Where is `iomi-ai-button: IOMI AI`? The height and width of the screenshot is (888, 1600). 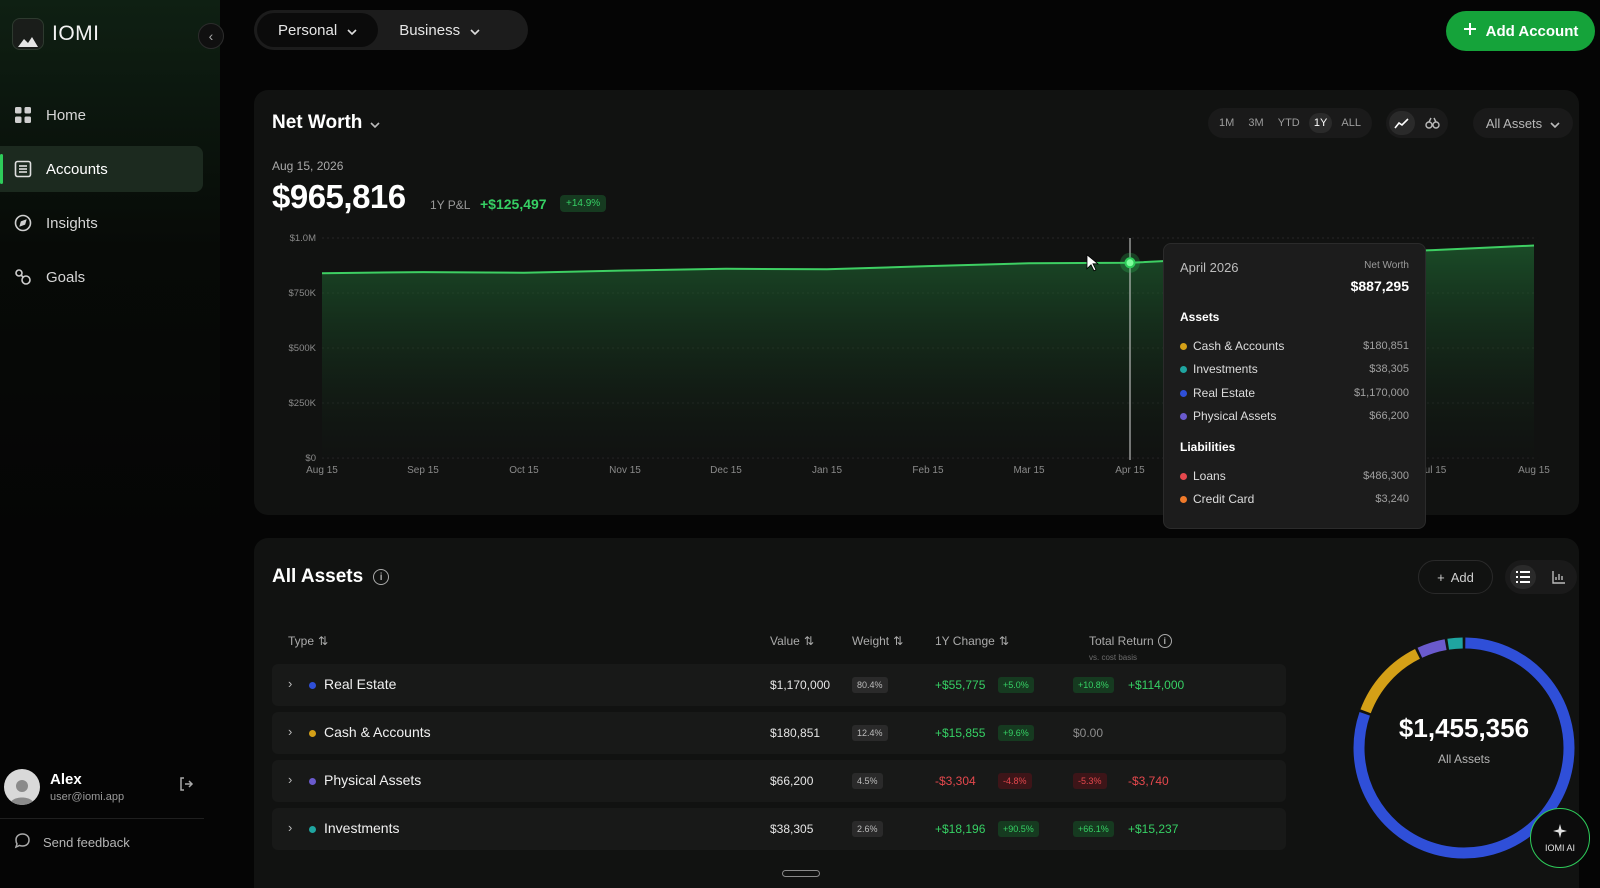 iomi-ai-button: IOMI AI is located at coordinates (1560, 838).